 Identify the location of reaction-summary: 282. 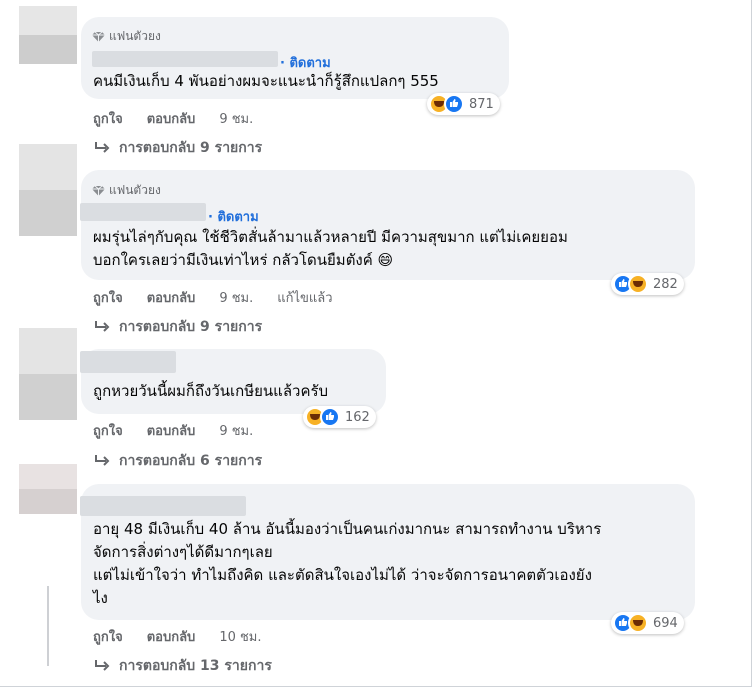
(647, 284).